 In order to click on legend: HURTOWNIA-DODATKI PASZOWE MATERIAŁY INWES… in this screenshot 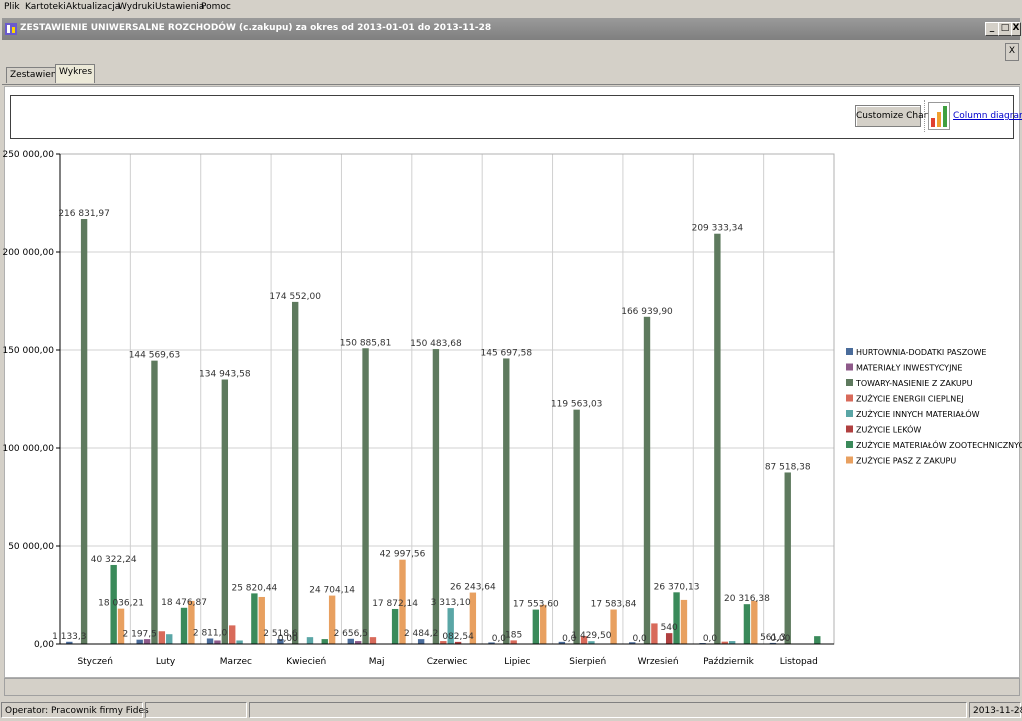, I will do `click(934, 407)`.